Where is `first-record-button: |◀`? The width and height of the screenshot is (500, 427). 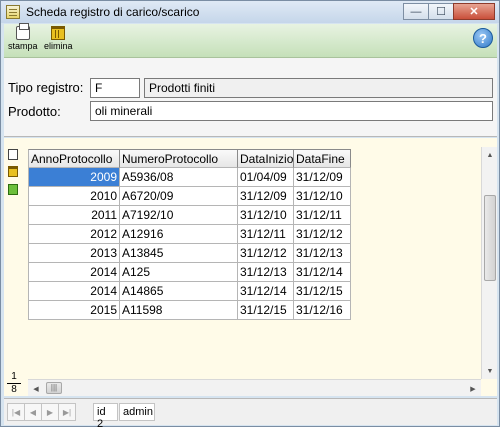
first-record-button: |◀ is located at coordinates (16, 412).